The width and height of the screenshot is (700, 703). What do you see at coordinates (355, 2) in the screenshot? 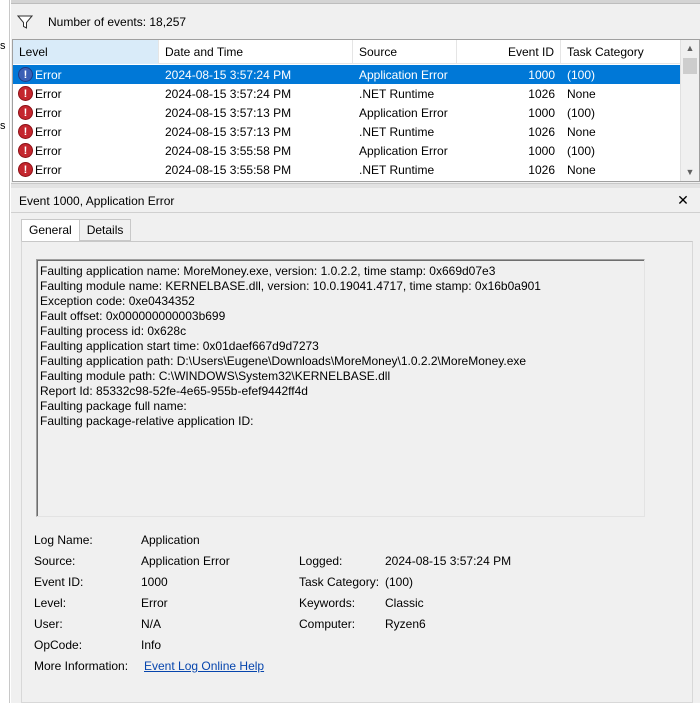
I see `top-border` at bounding box center [355, 2].